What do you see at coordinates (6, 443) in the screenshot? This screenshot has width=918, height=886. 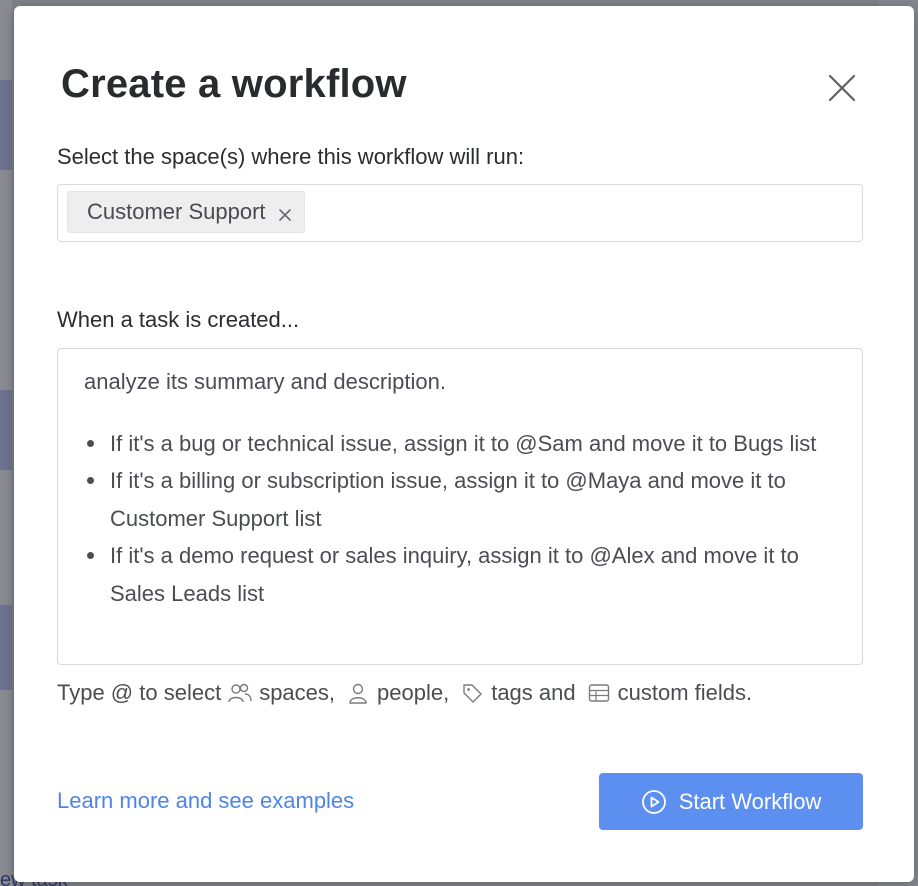 I see `background-left-strip` at bounding box center [6, 443].